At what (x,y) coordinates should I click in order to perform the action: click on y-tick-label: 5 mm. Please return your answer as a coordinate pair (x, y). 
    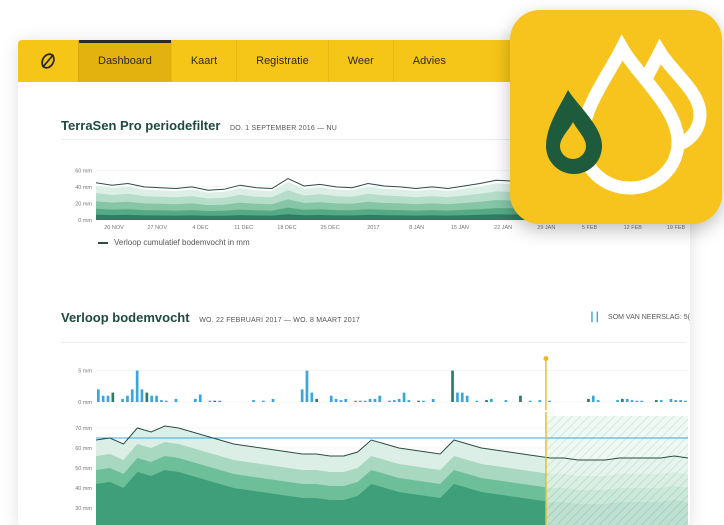
    Looking at the image, I should click on (85, 372).